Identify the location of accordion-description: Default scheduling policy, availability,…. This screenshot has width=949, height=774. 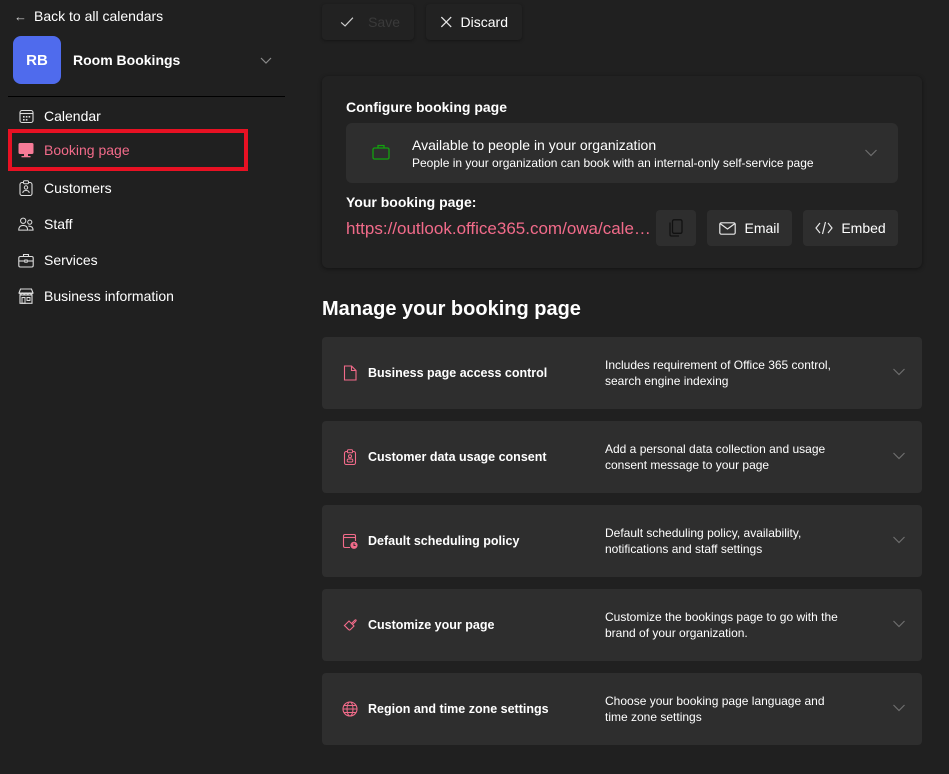
(703, 541).